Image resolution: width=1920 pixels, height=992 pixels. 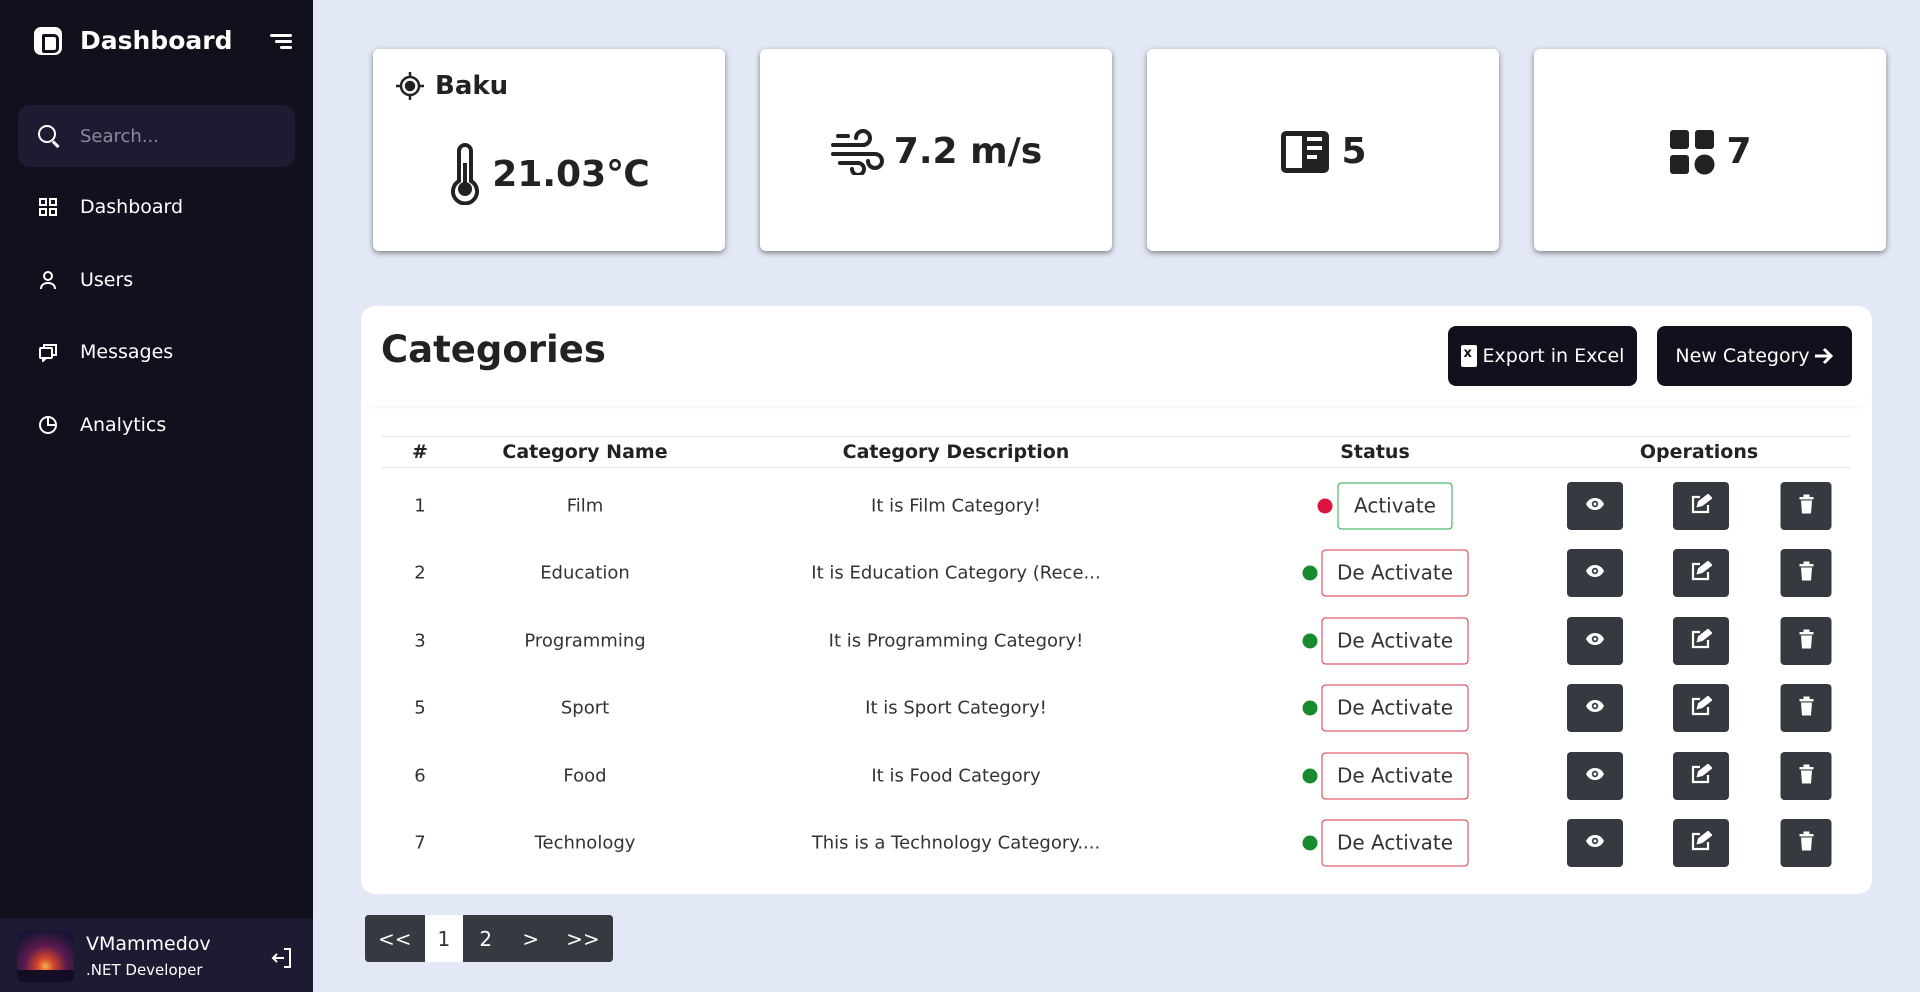 What do you see at coordinates (956, 452) in the screenshot?
I see `column-header-description: Category Description` at bounding box center [956, 452].